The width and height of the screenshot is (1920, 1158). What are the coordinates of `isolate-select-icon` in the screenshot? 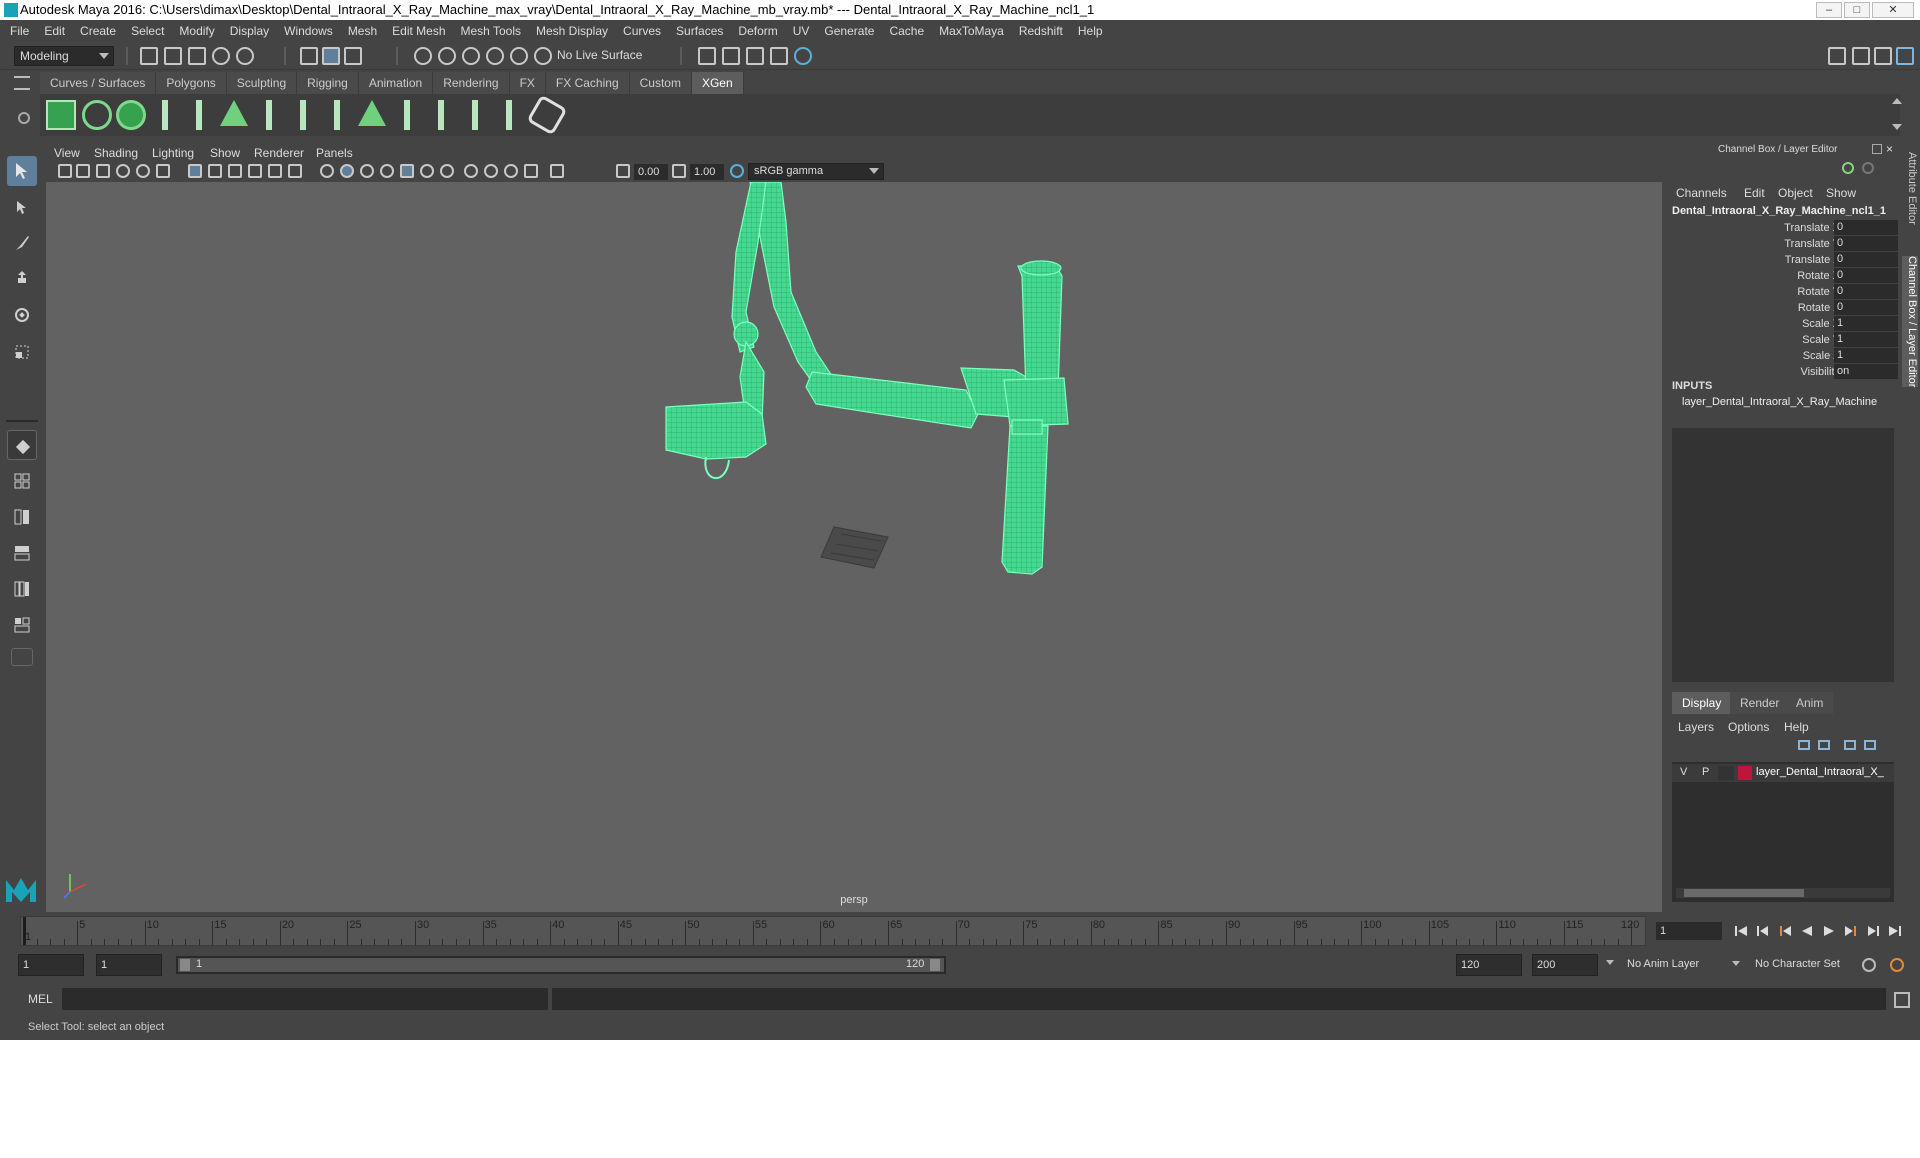 It's located at (557, 171).